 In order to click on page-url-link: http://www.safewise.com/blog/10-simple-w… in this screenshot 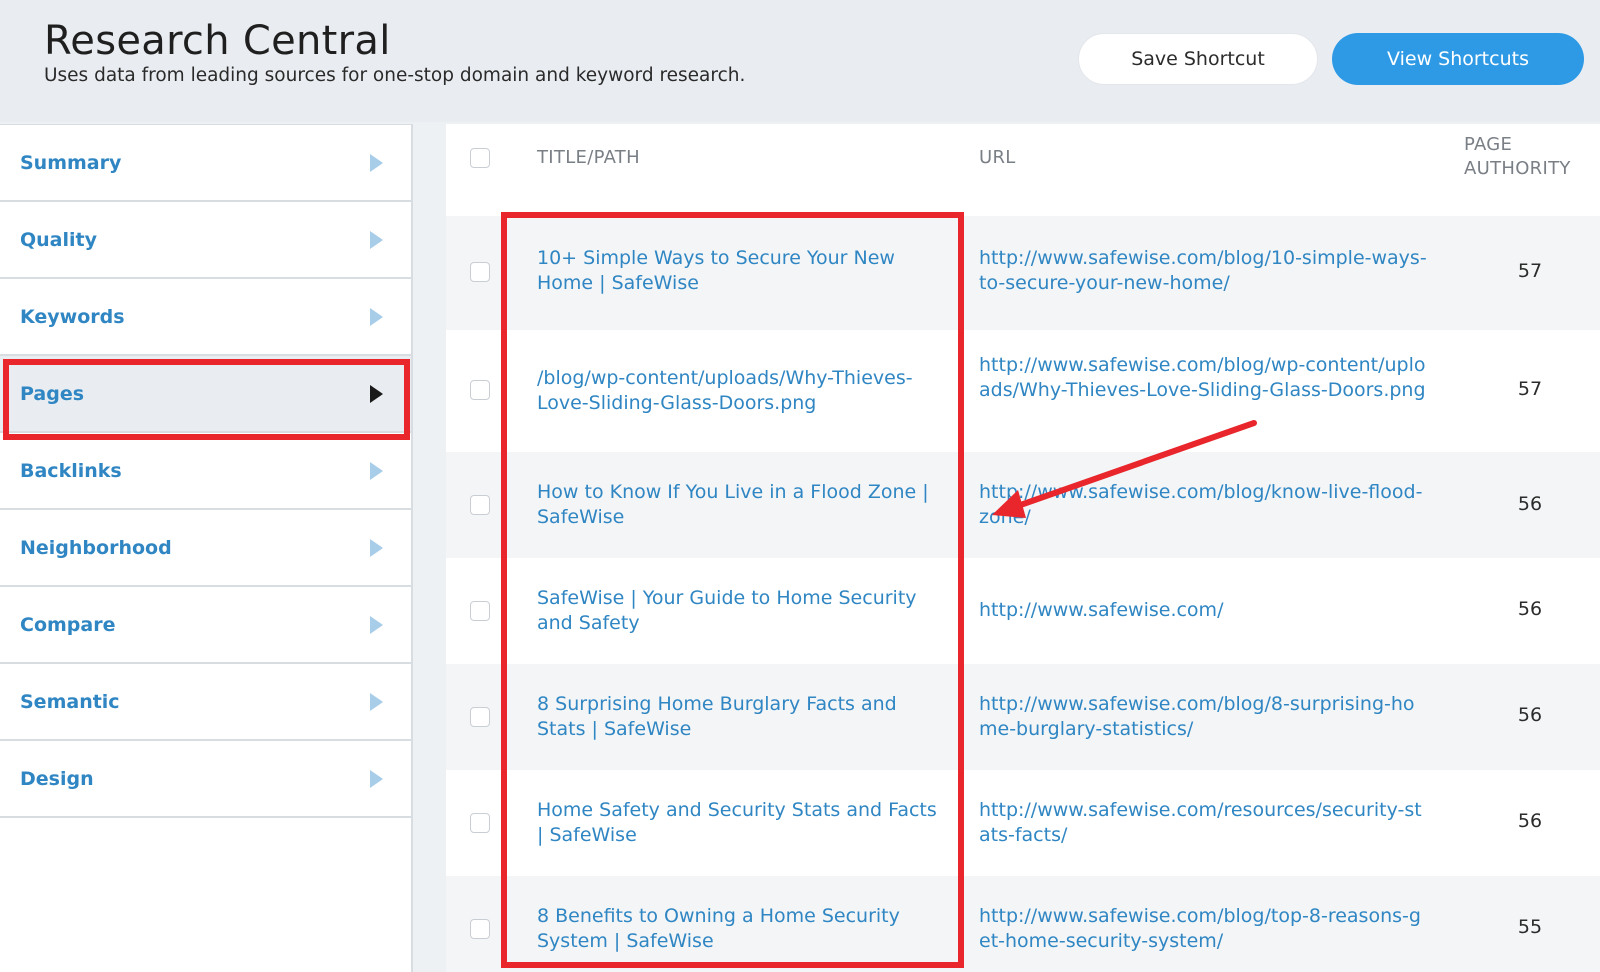, I will do `click(1204, 271)`.